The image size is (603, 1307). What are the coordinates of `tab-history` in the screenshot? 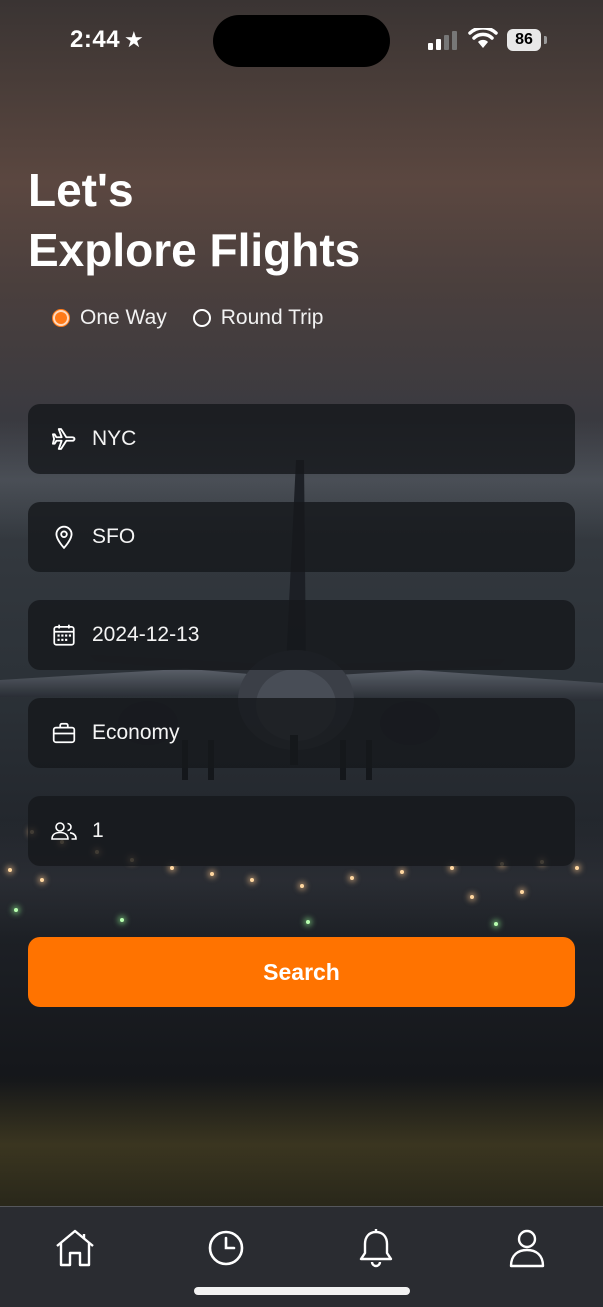 It's located at (226, 1248).